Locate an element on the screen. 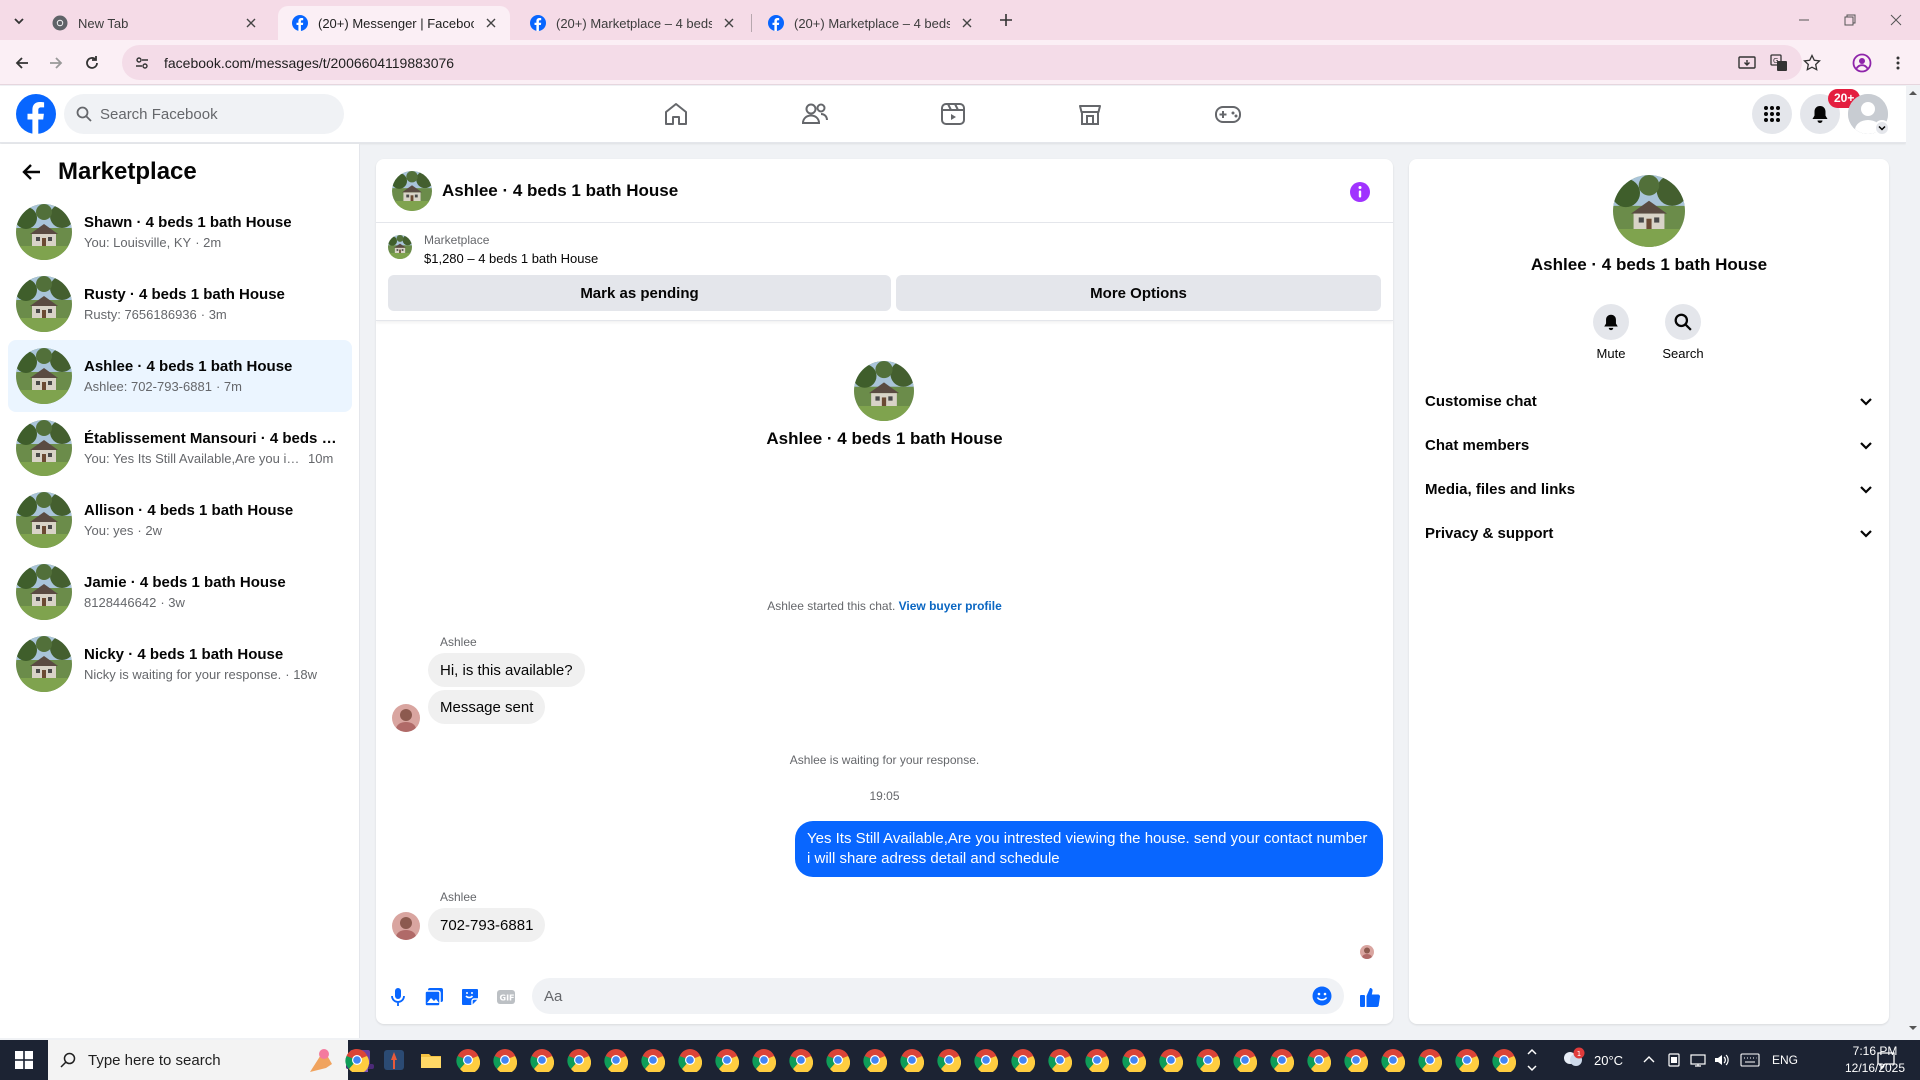 The image size is (1920, 1080). keyboard-icon is located at coordinates (1750, 1060).